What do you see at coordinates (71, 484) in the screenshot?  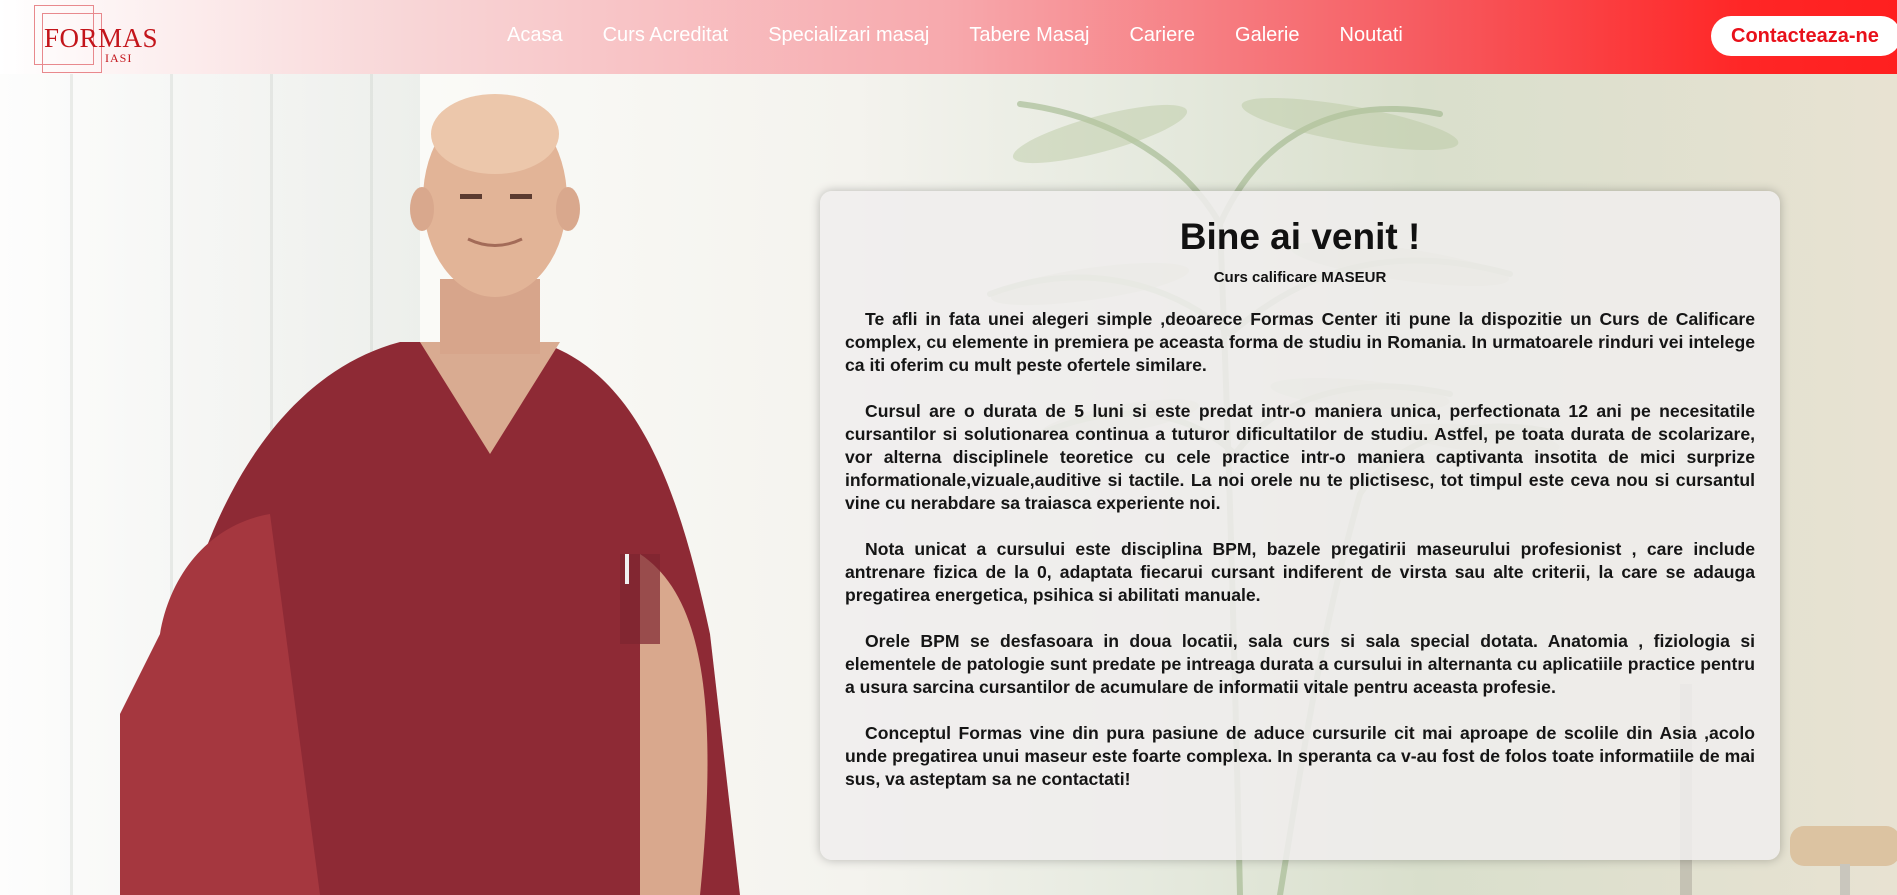 I see `window-blind-line` at bounding box center [71, 484].